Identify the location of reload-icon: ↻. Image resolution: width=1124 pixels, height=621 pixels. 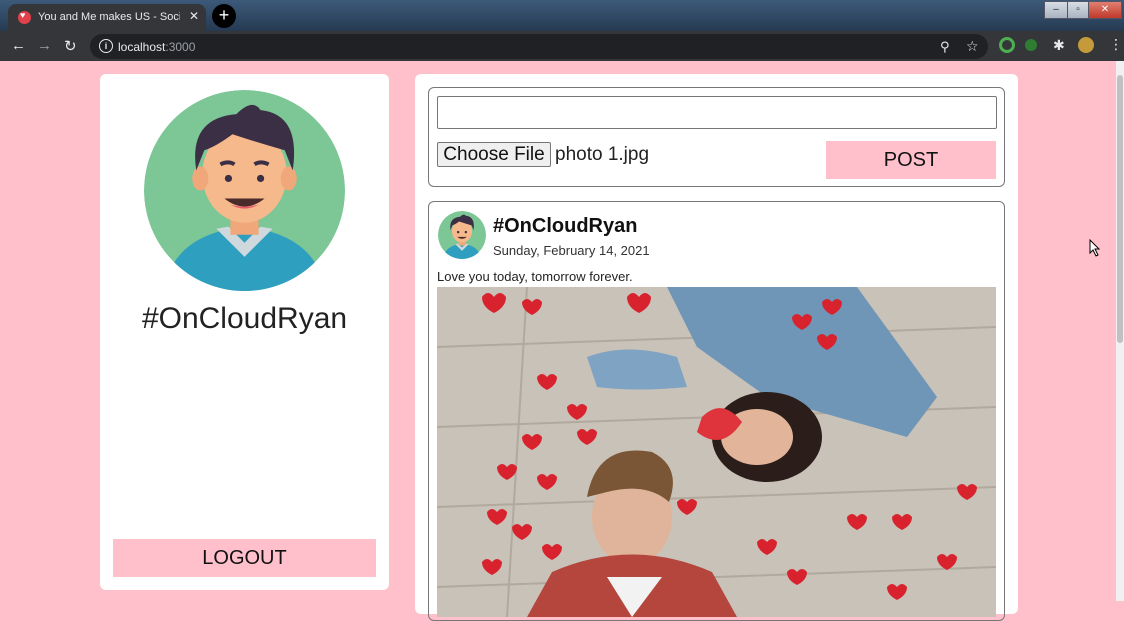
(70, 46).